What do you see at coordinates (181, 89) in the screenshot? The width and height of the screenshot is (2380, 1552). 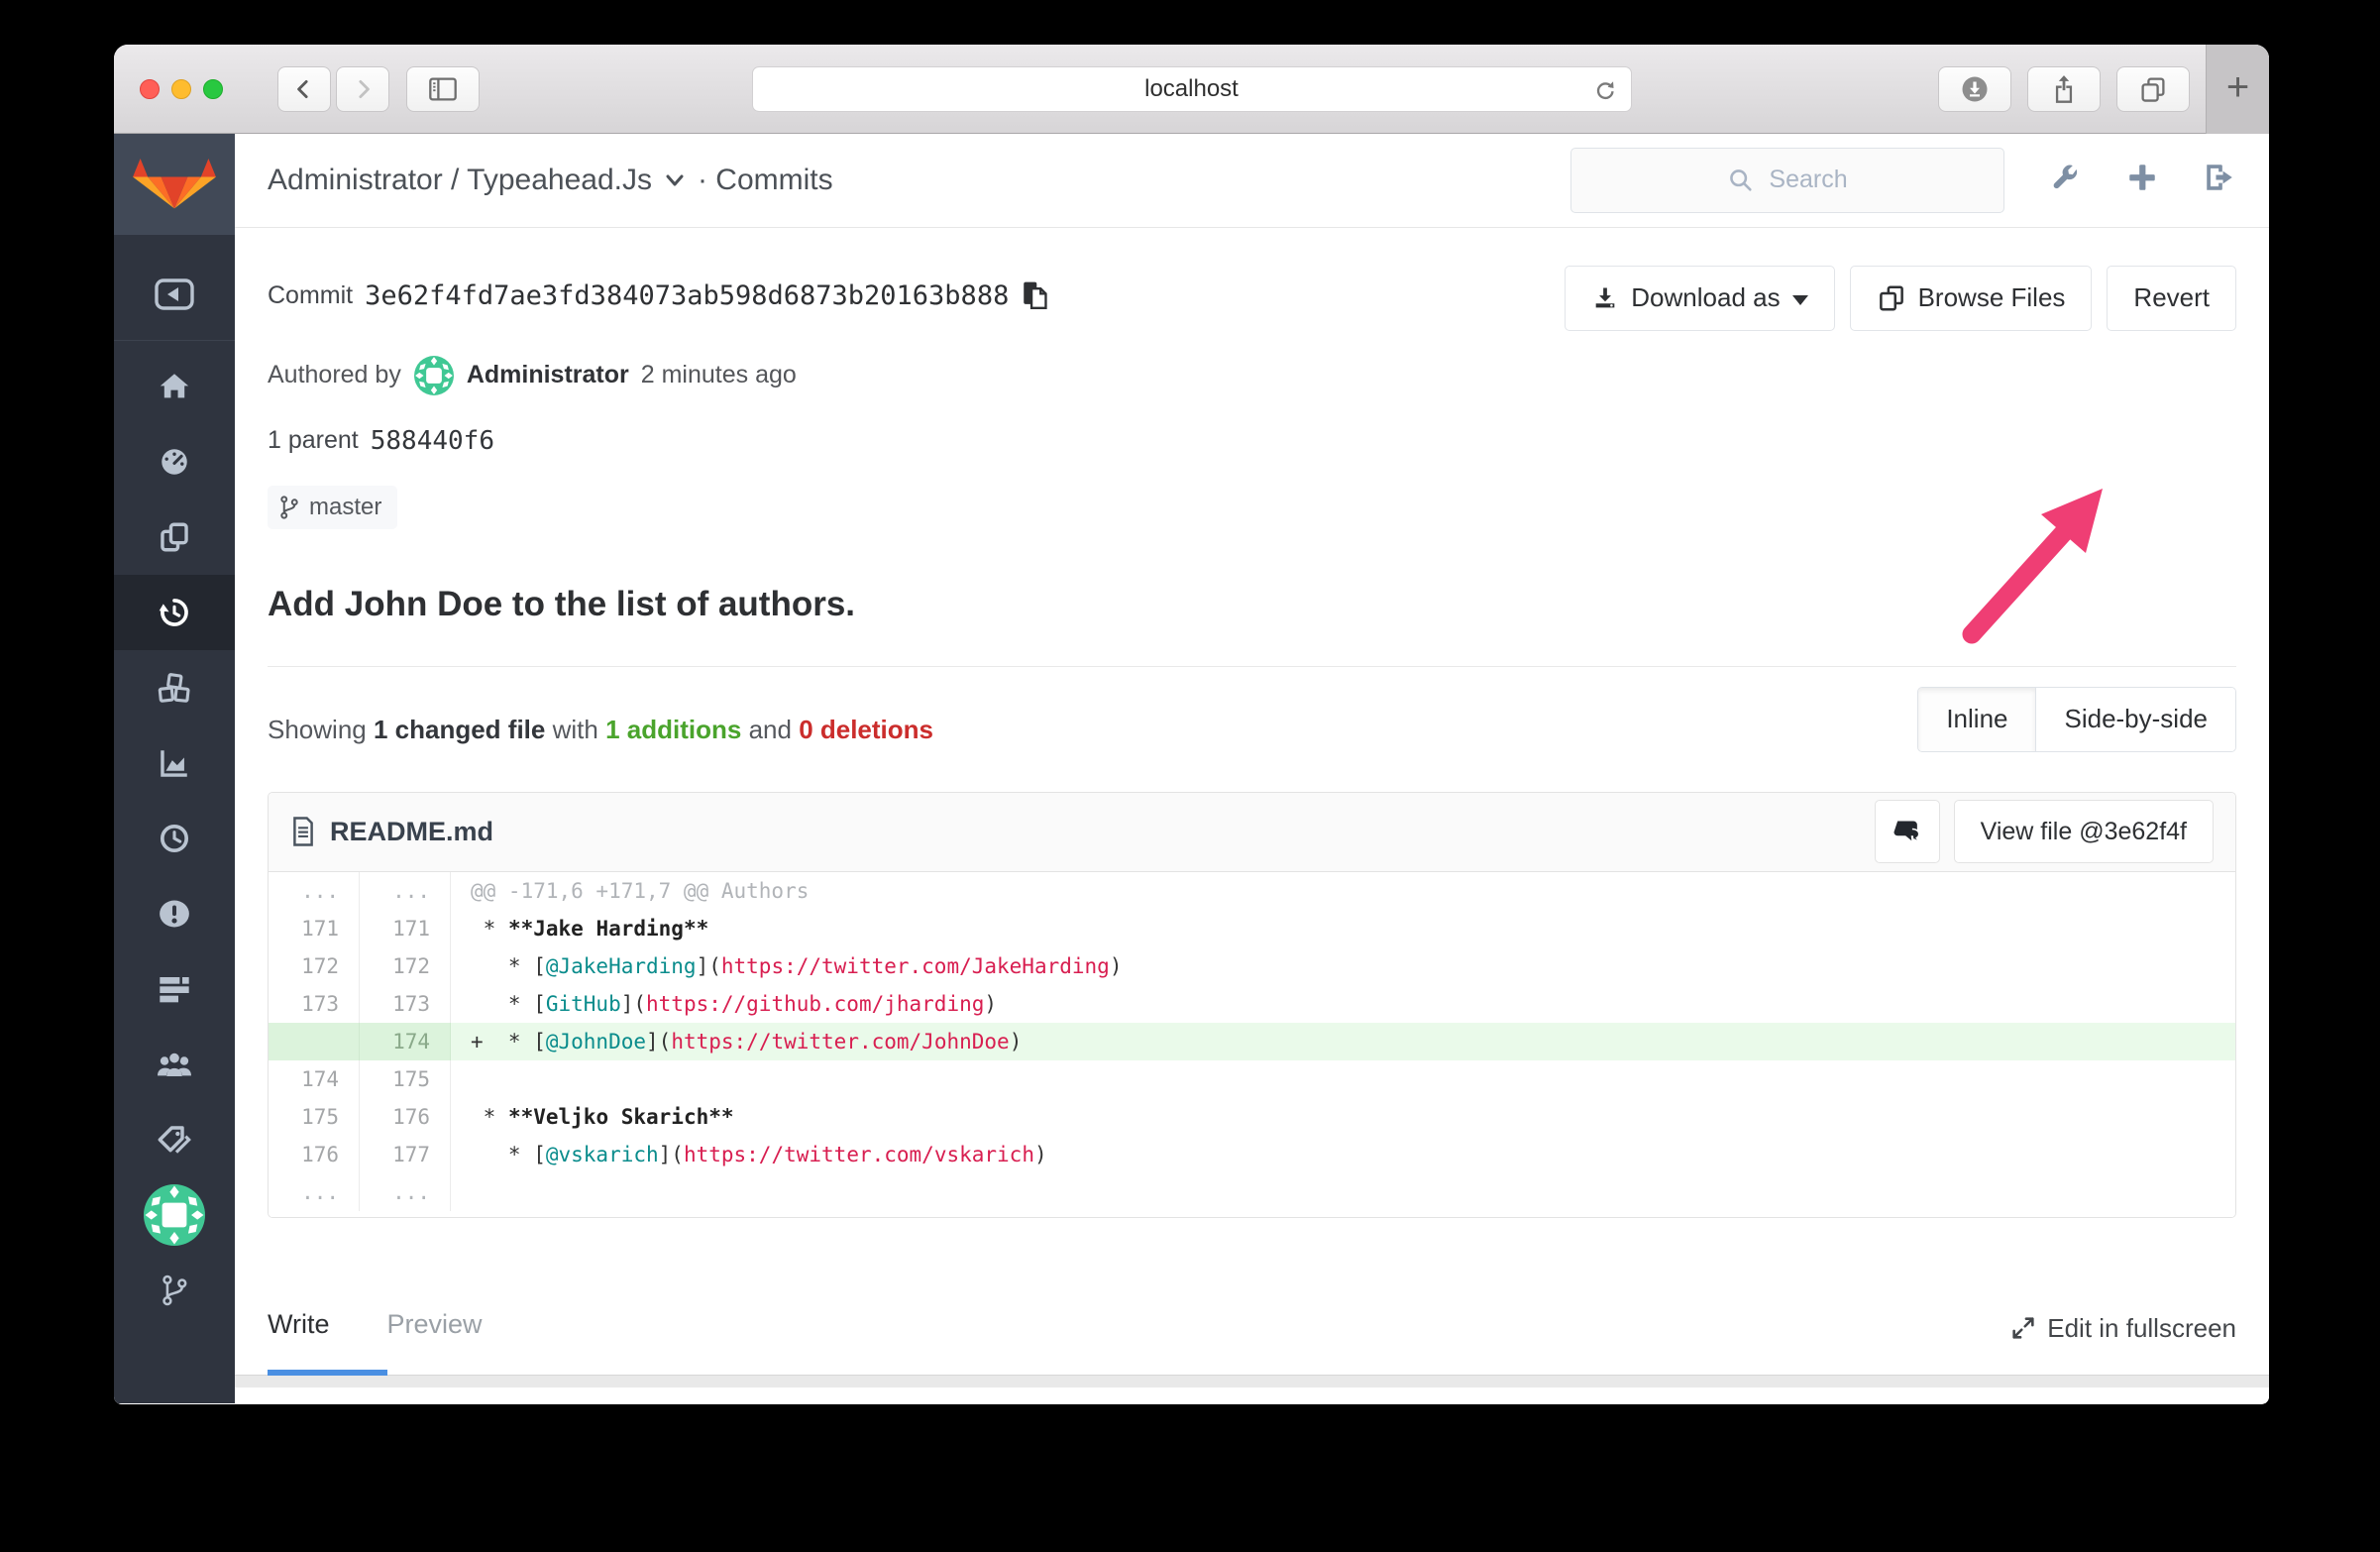 I see `minimize-icon` at bounding box center [181, 89].